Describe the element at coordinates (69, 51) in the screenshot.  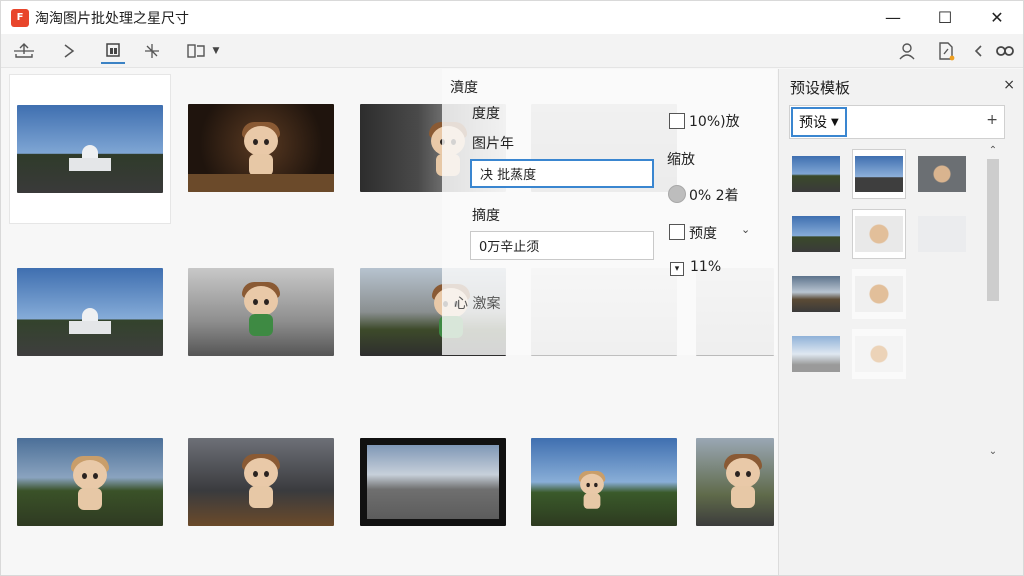
I see `chevron-right-icon` at that location.